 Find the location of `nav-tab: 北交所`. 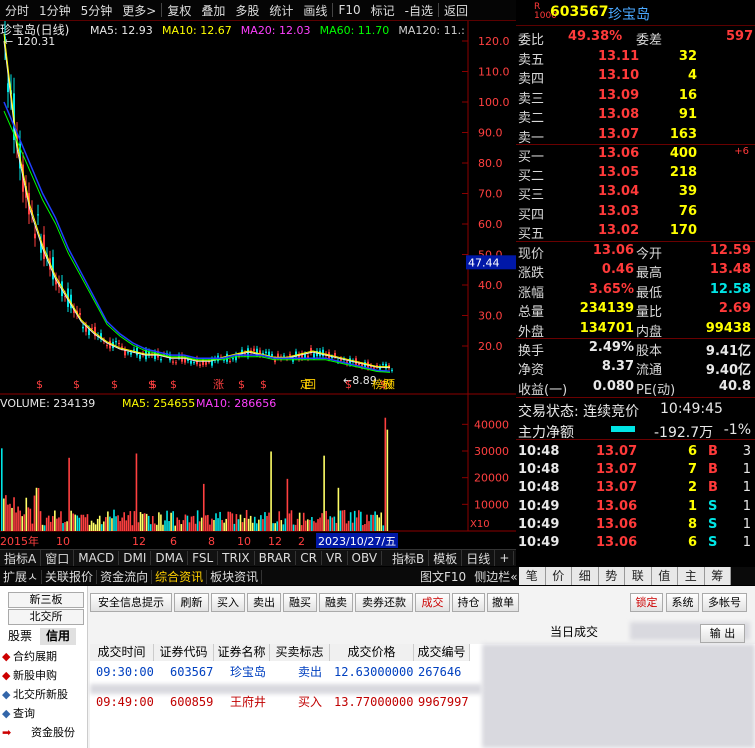

nav-tab: 北交所 is located at coordinates (46, 617).